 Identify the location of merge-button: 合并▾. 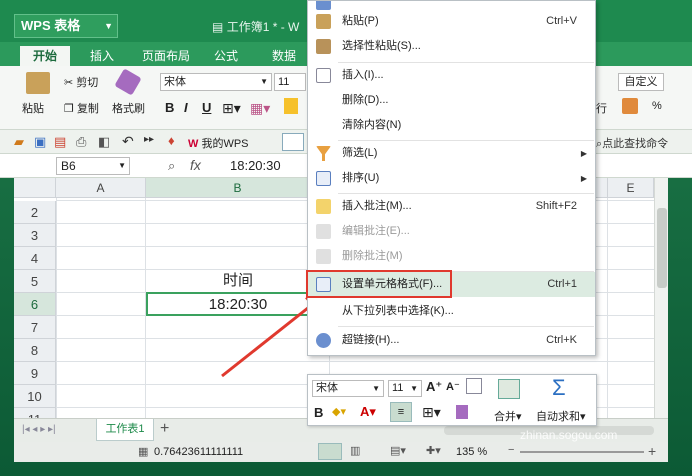
(508, 416).